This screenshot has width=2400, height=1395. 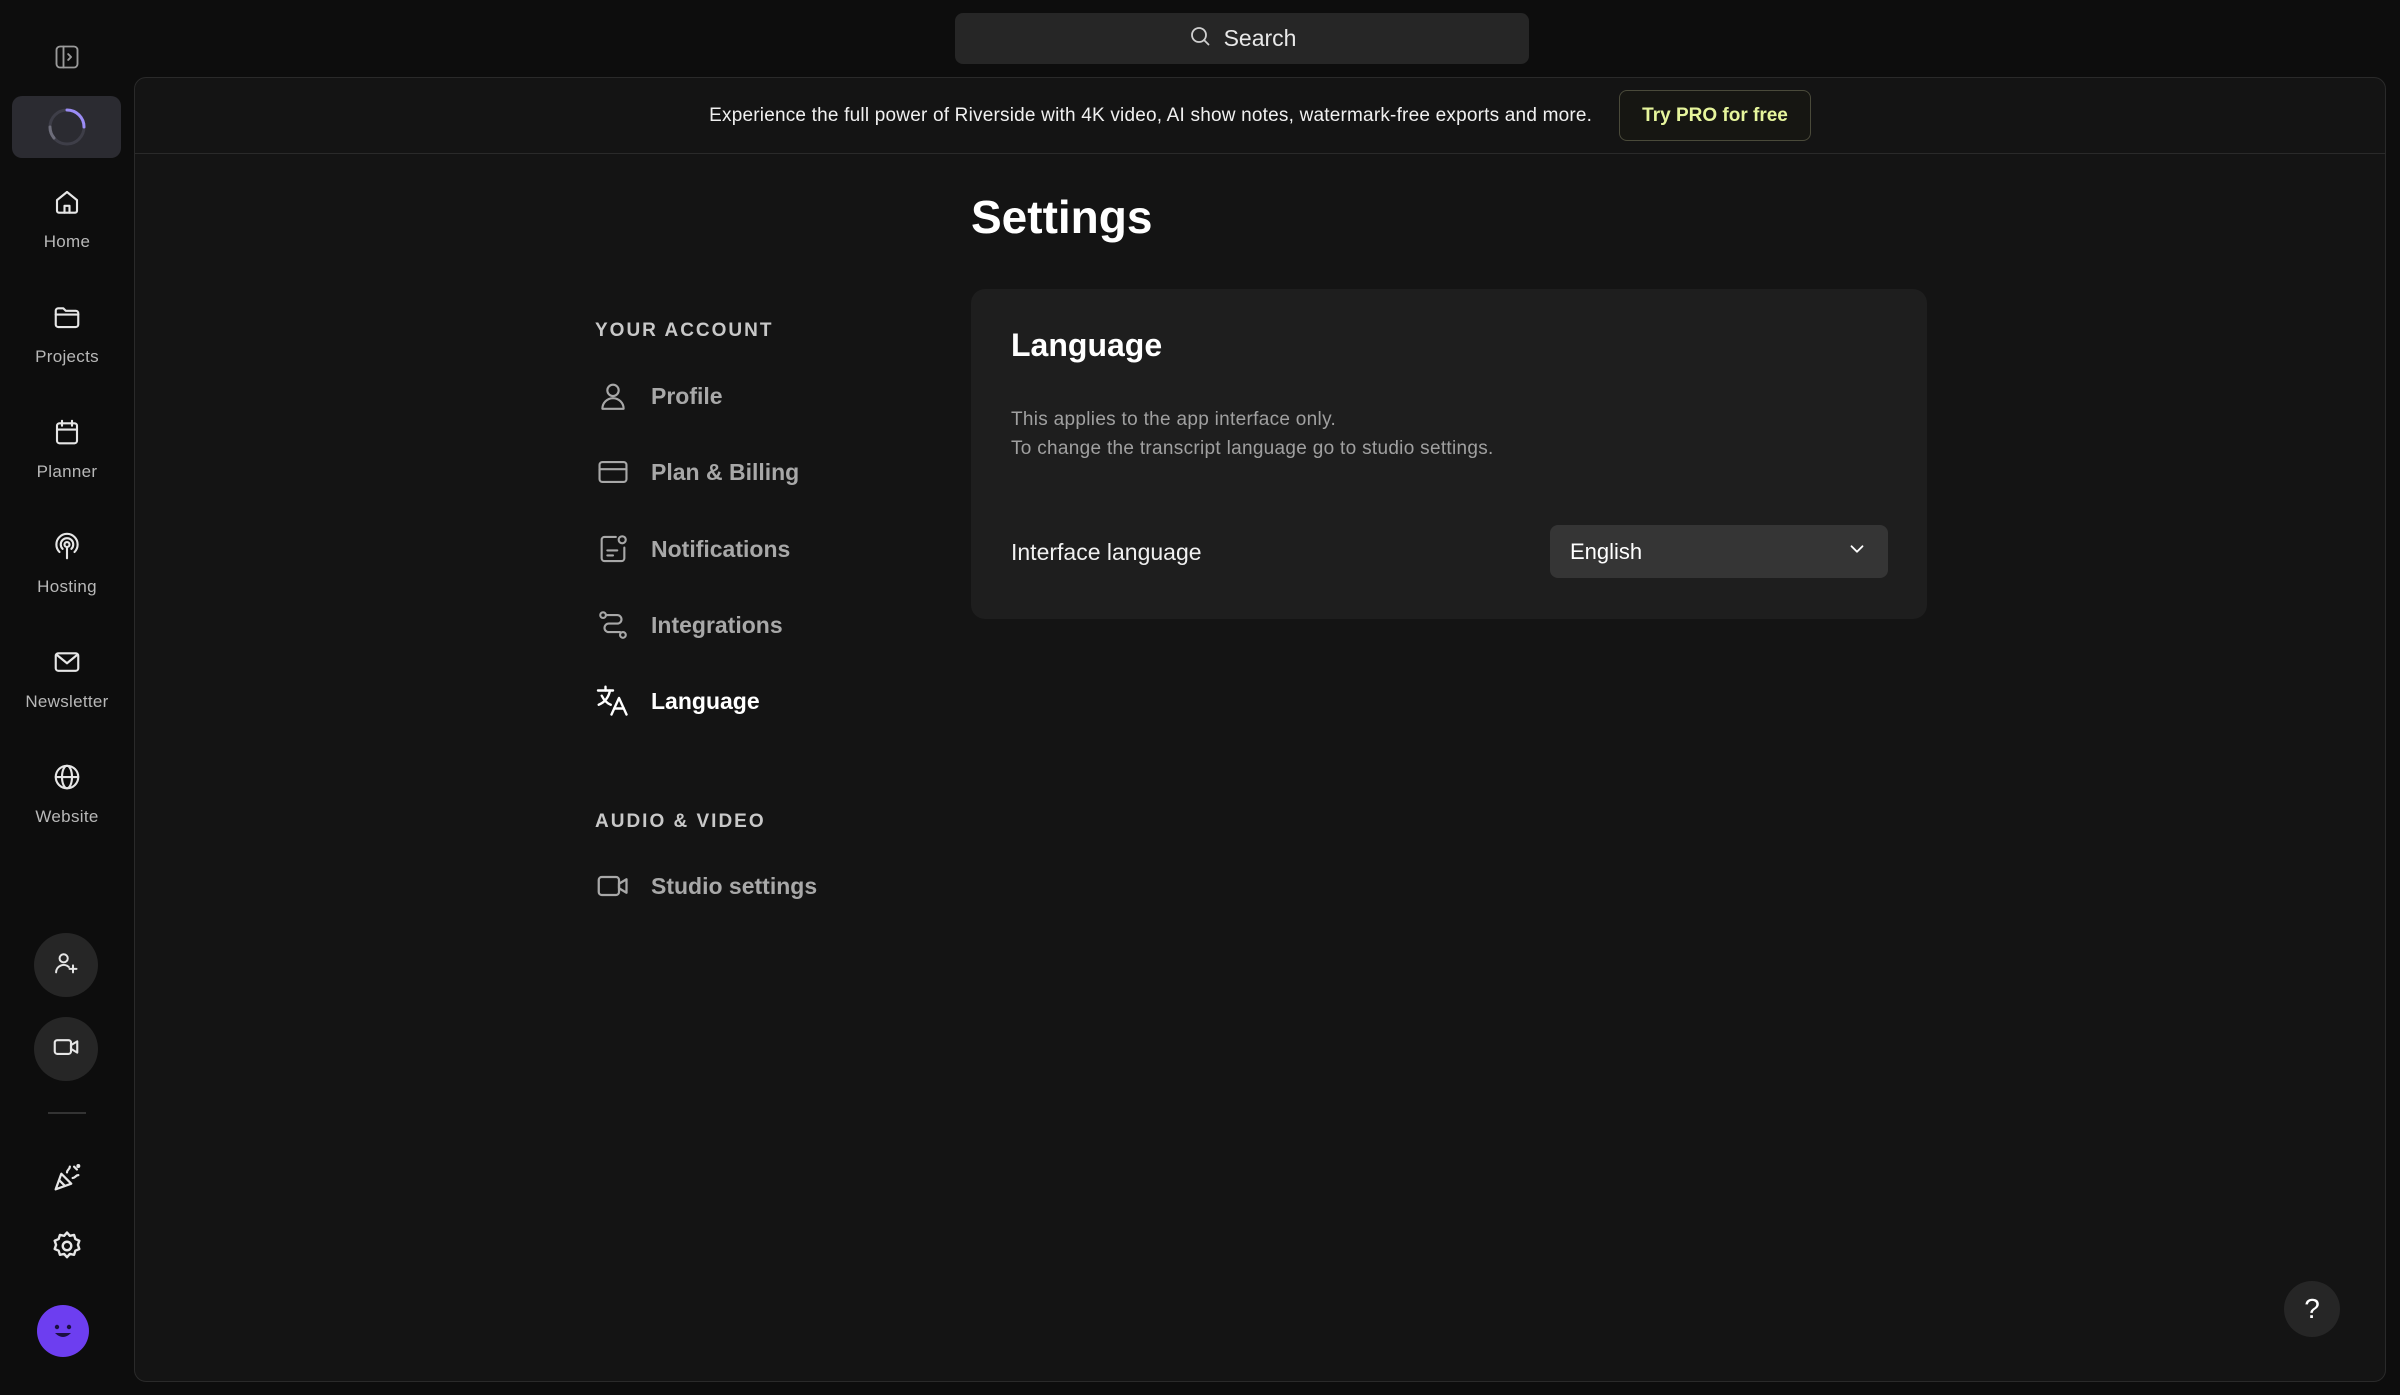 What do you see at coordinates (67, 202) in the screenshot?
I see `home-icon` at bounding box center [67, 202].